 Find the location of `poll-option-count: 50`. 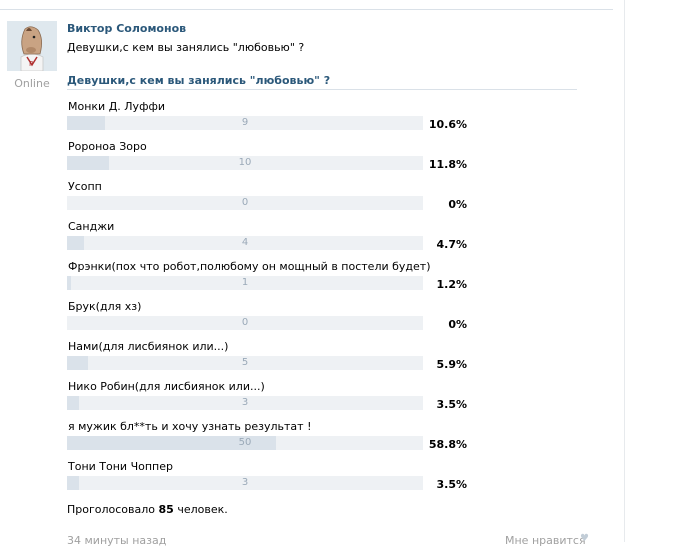

poll-option-count: 50 is located at coordinates (245, 442).